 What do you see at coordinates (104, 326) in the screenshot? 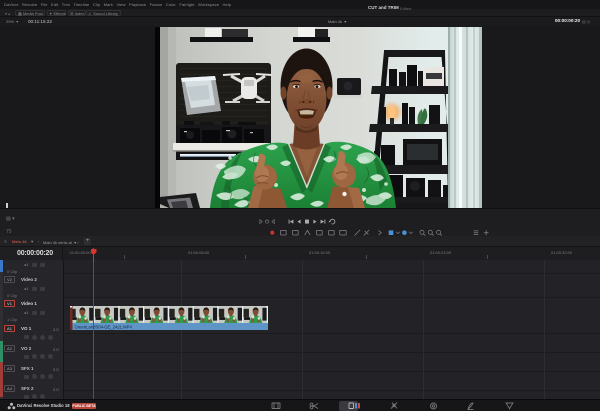
I see `svg-text: GreenLandS04-GE_2421.MP4` at bounding box center [104, 326].